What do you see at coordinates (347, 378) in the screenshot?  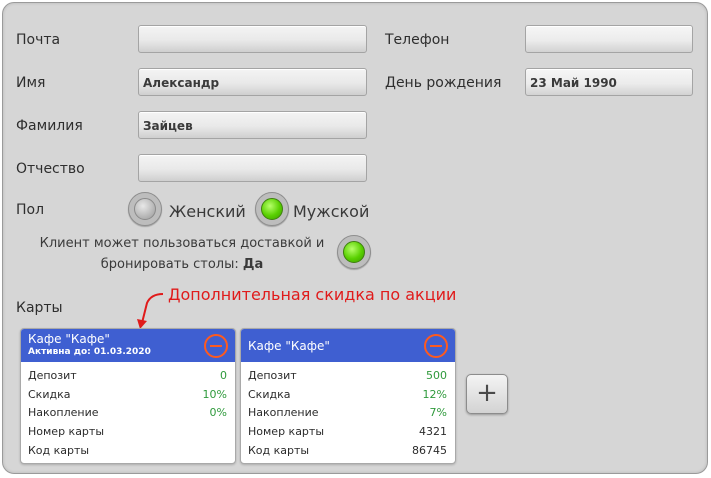 I see `card-row-deposit: Депозит 500` at bounding box center [347, 378].